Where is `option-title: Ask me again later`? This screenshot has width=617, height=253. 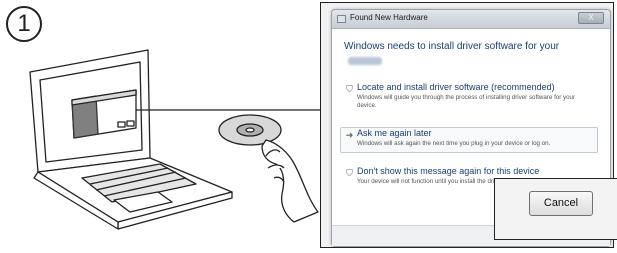
option-title: Ask me again later is located at coordinates (394, 133).